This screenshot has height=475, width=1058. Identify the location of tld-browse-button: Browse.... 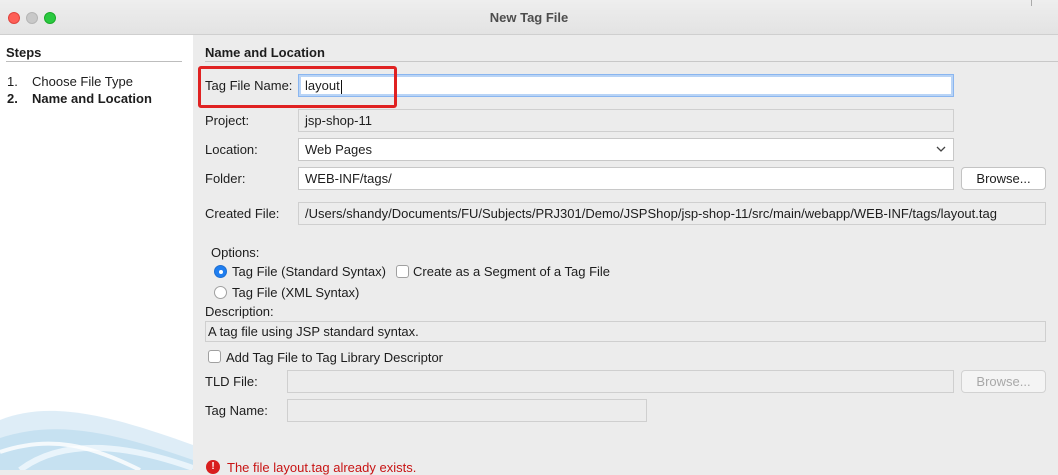
(1003, 381).